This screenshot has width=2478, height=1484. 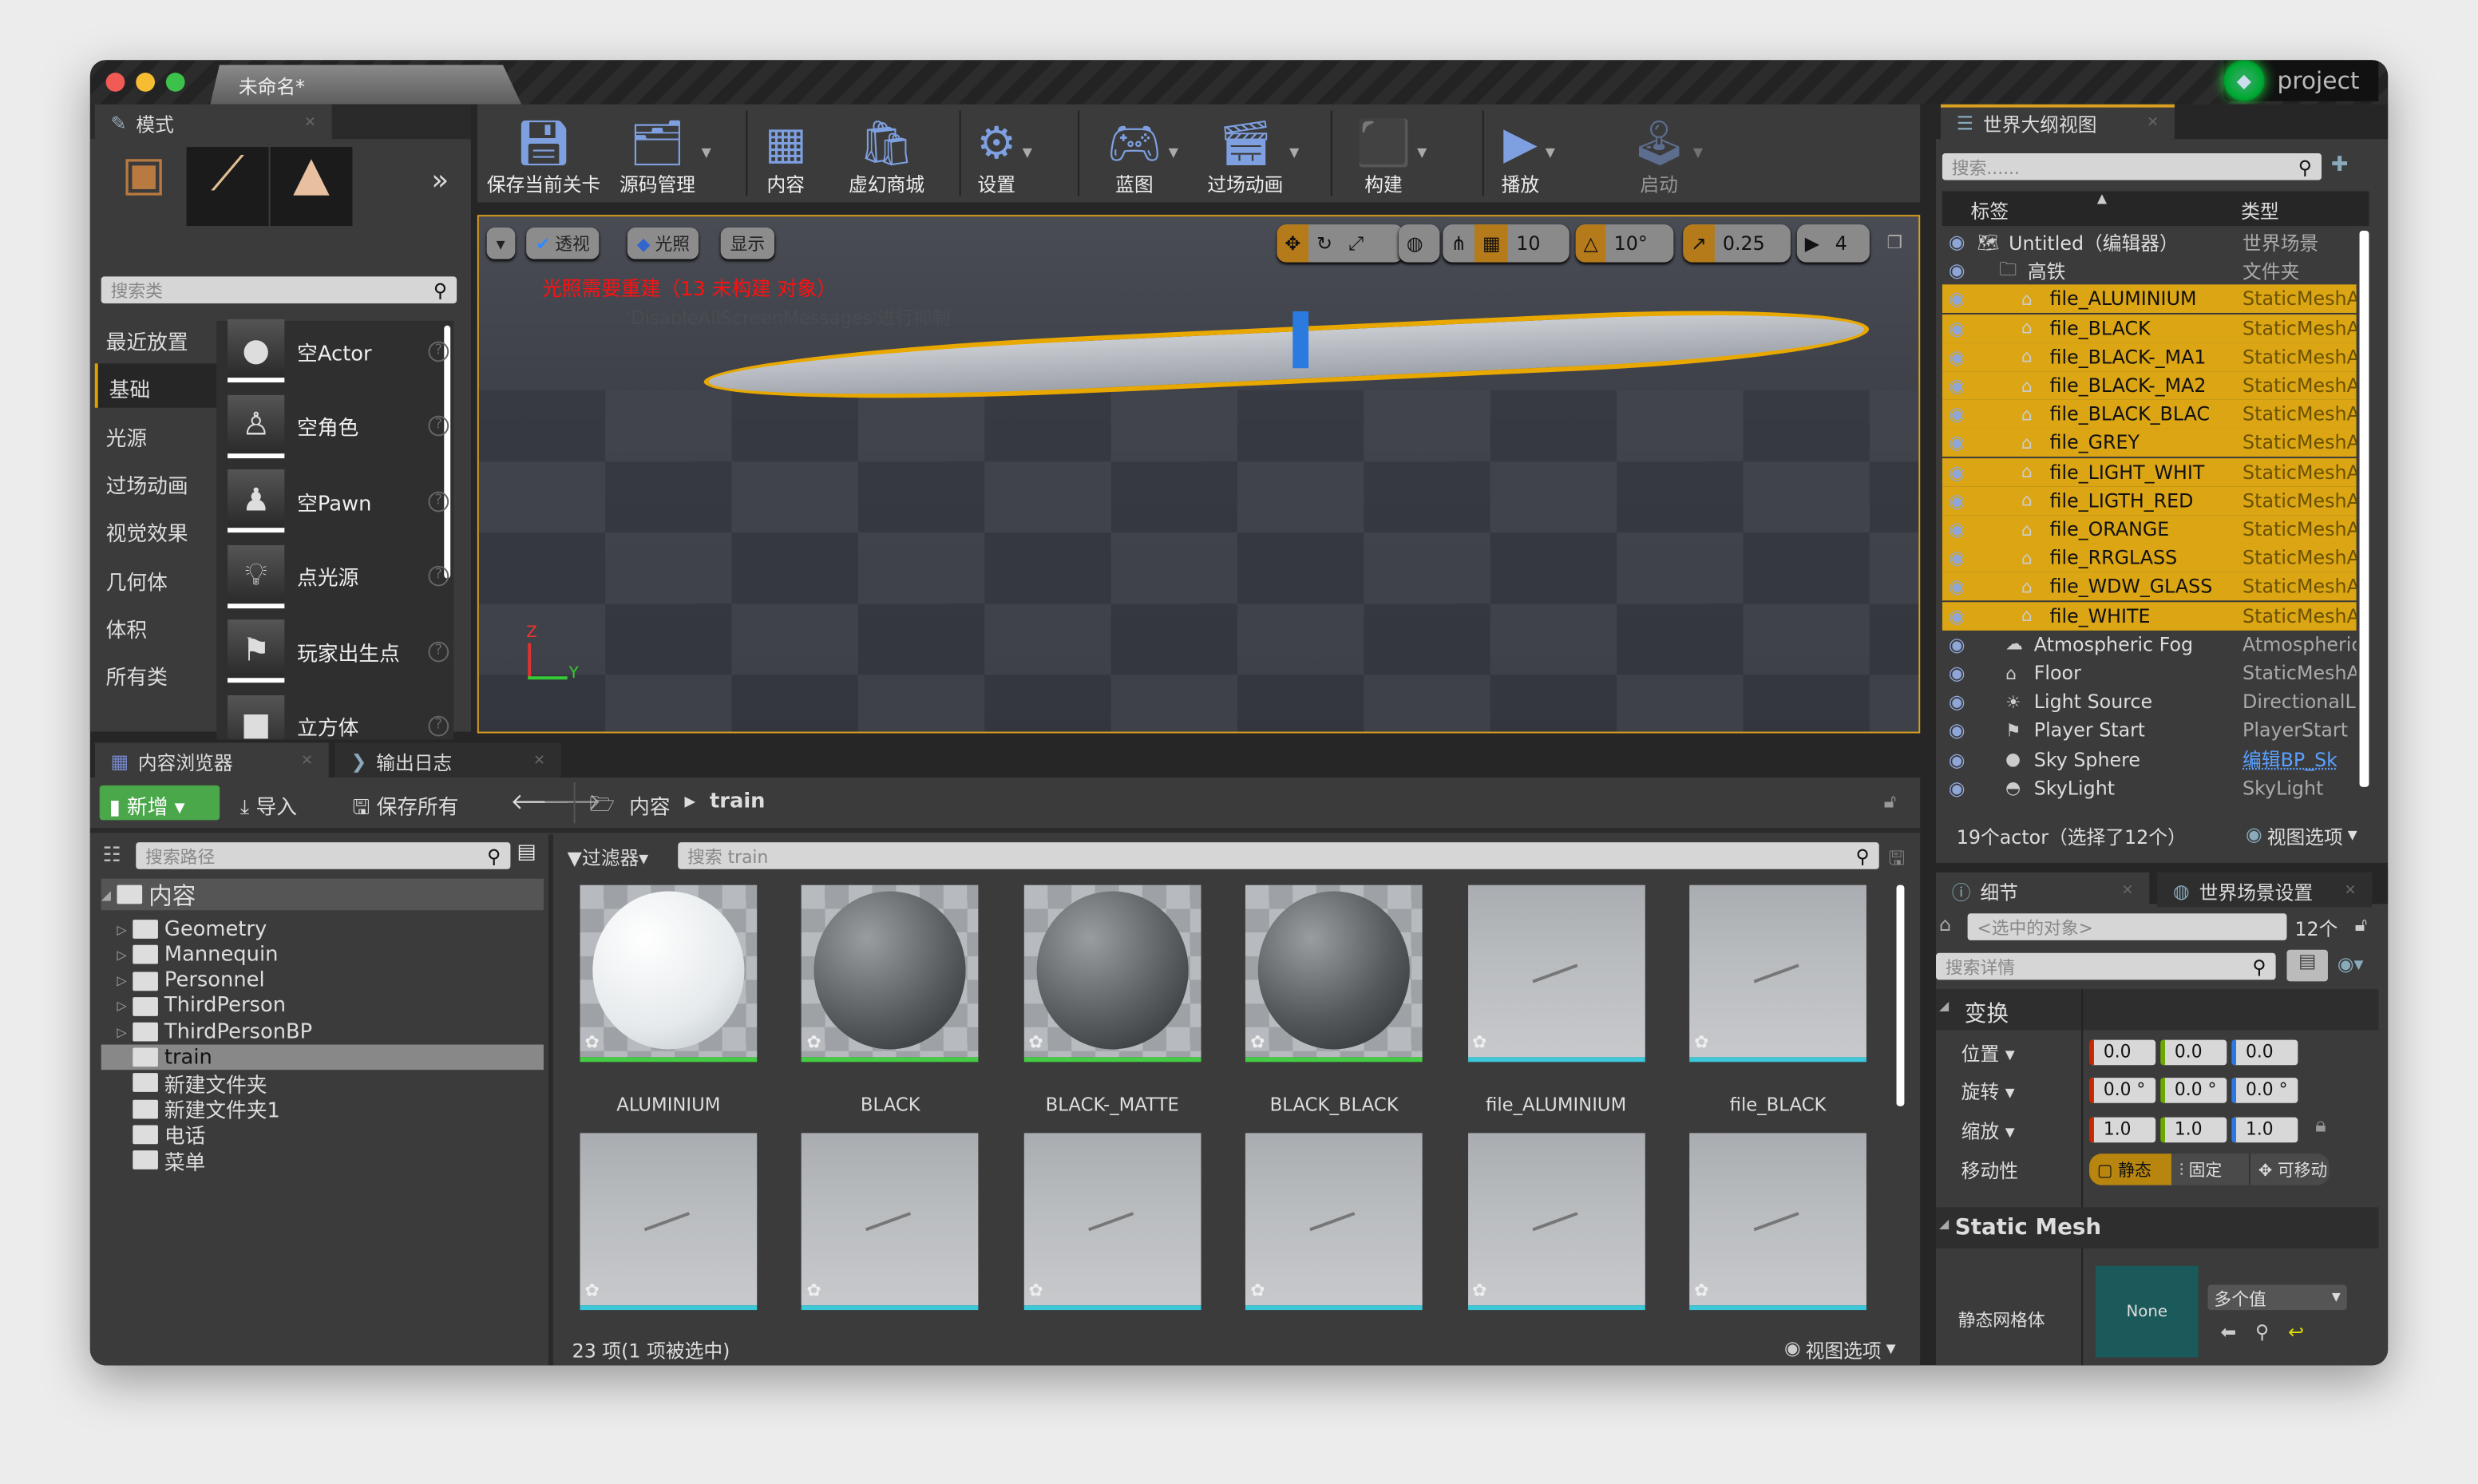 I want to click on location-y-field: 0.0, so click(x=2193, y=1052).